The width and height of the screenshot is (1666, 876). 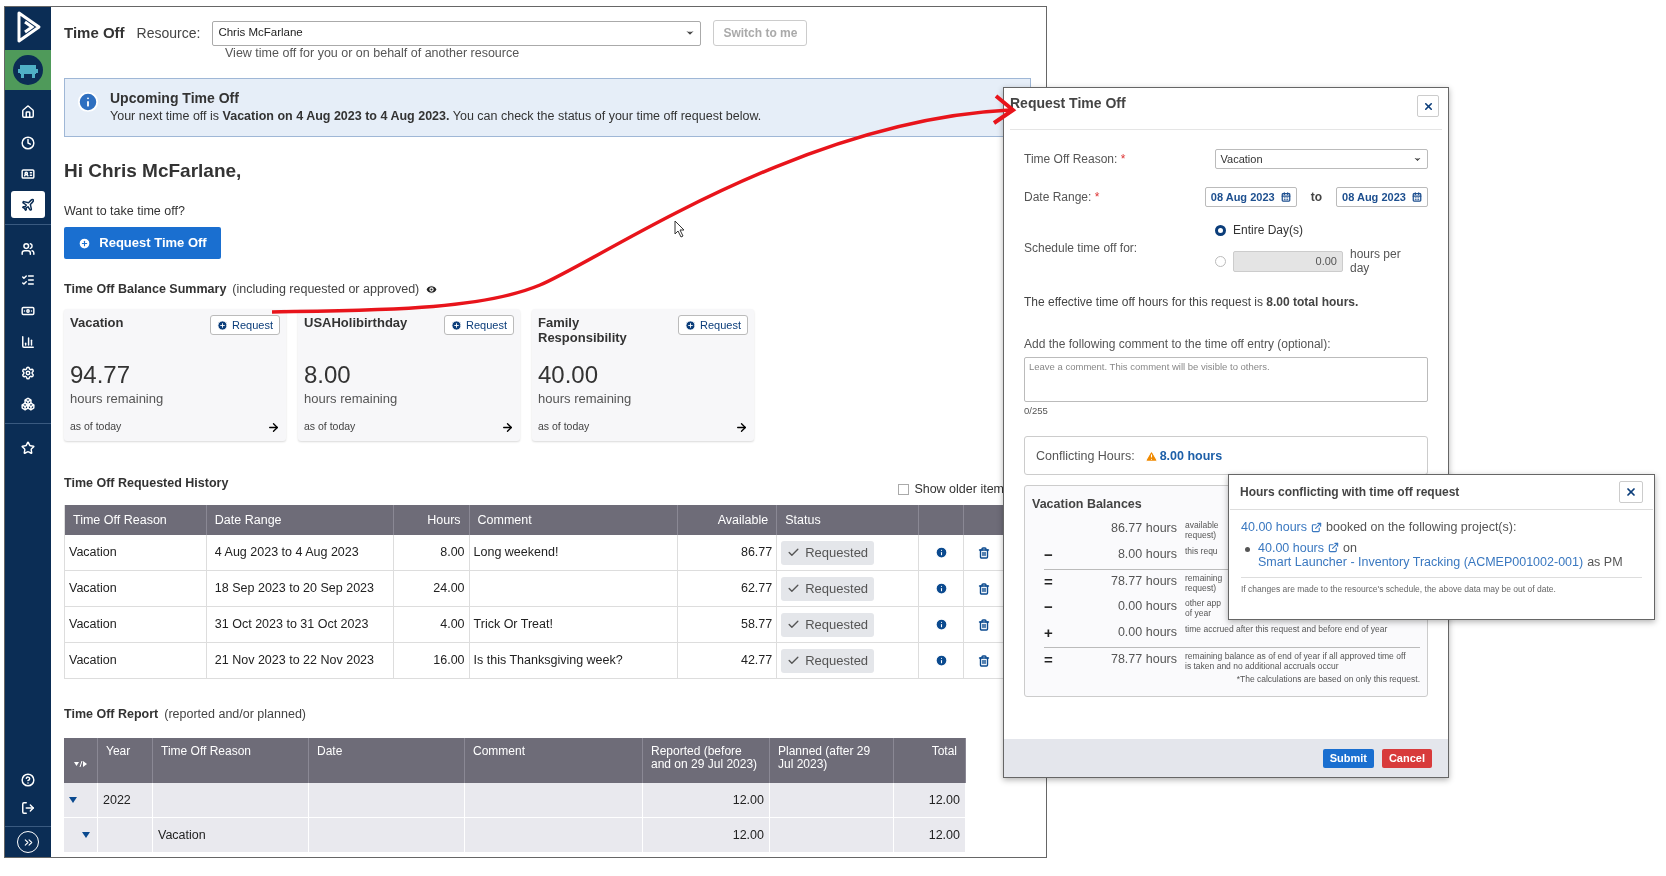 I want to click on column-header: Total, so click(x=930, y=760).